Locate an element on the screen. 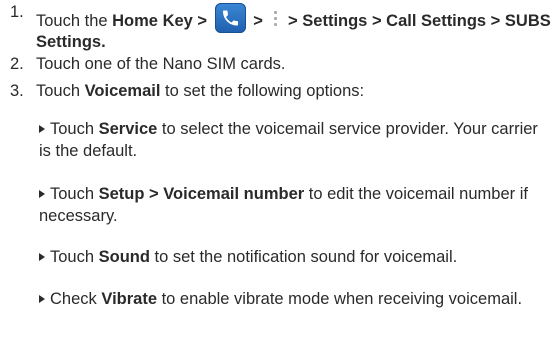 This screenshot has height=361, width=558. step-prefix: Touch the is located at coordinates (74, 21).